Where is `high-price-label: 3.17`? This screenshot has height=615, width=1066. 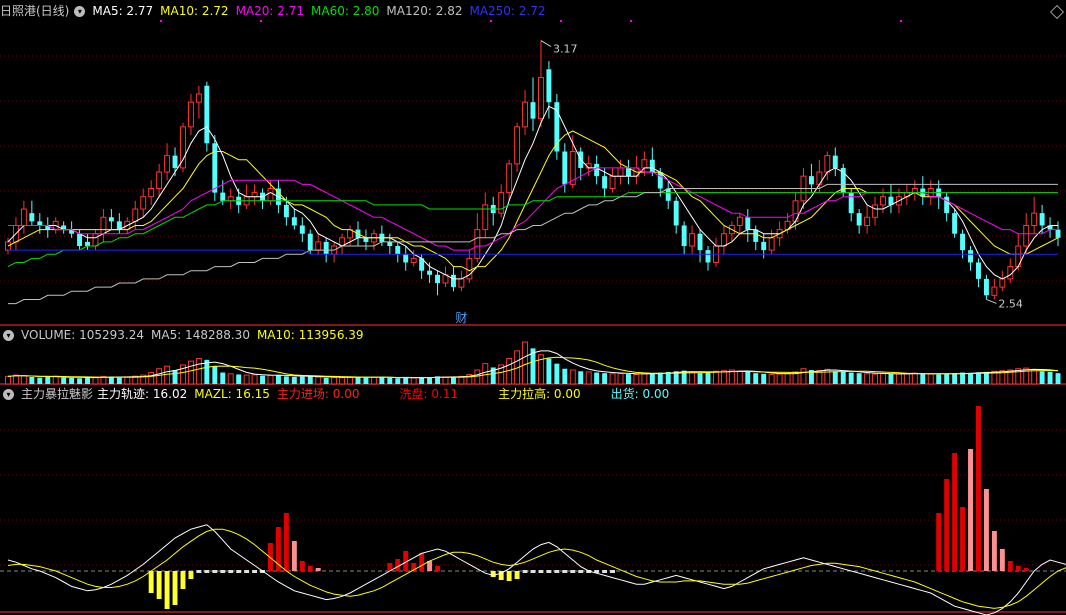
high-price-label: 3.17 is located at coordinates (565, 49).